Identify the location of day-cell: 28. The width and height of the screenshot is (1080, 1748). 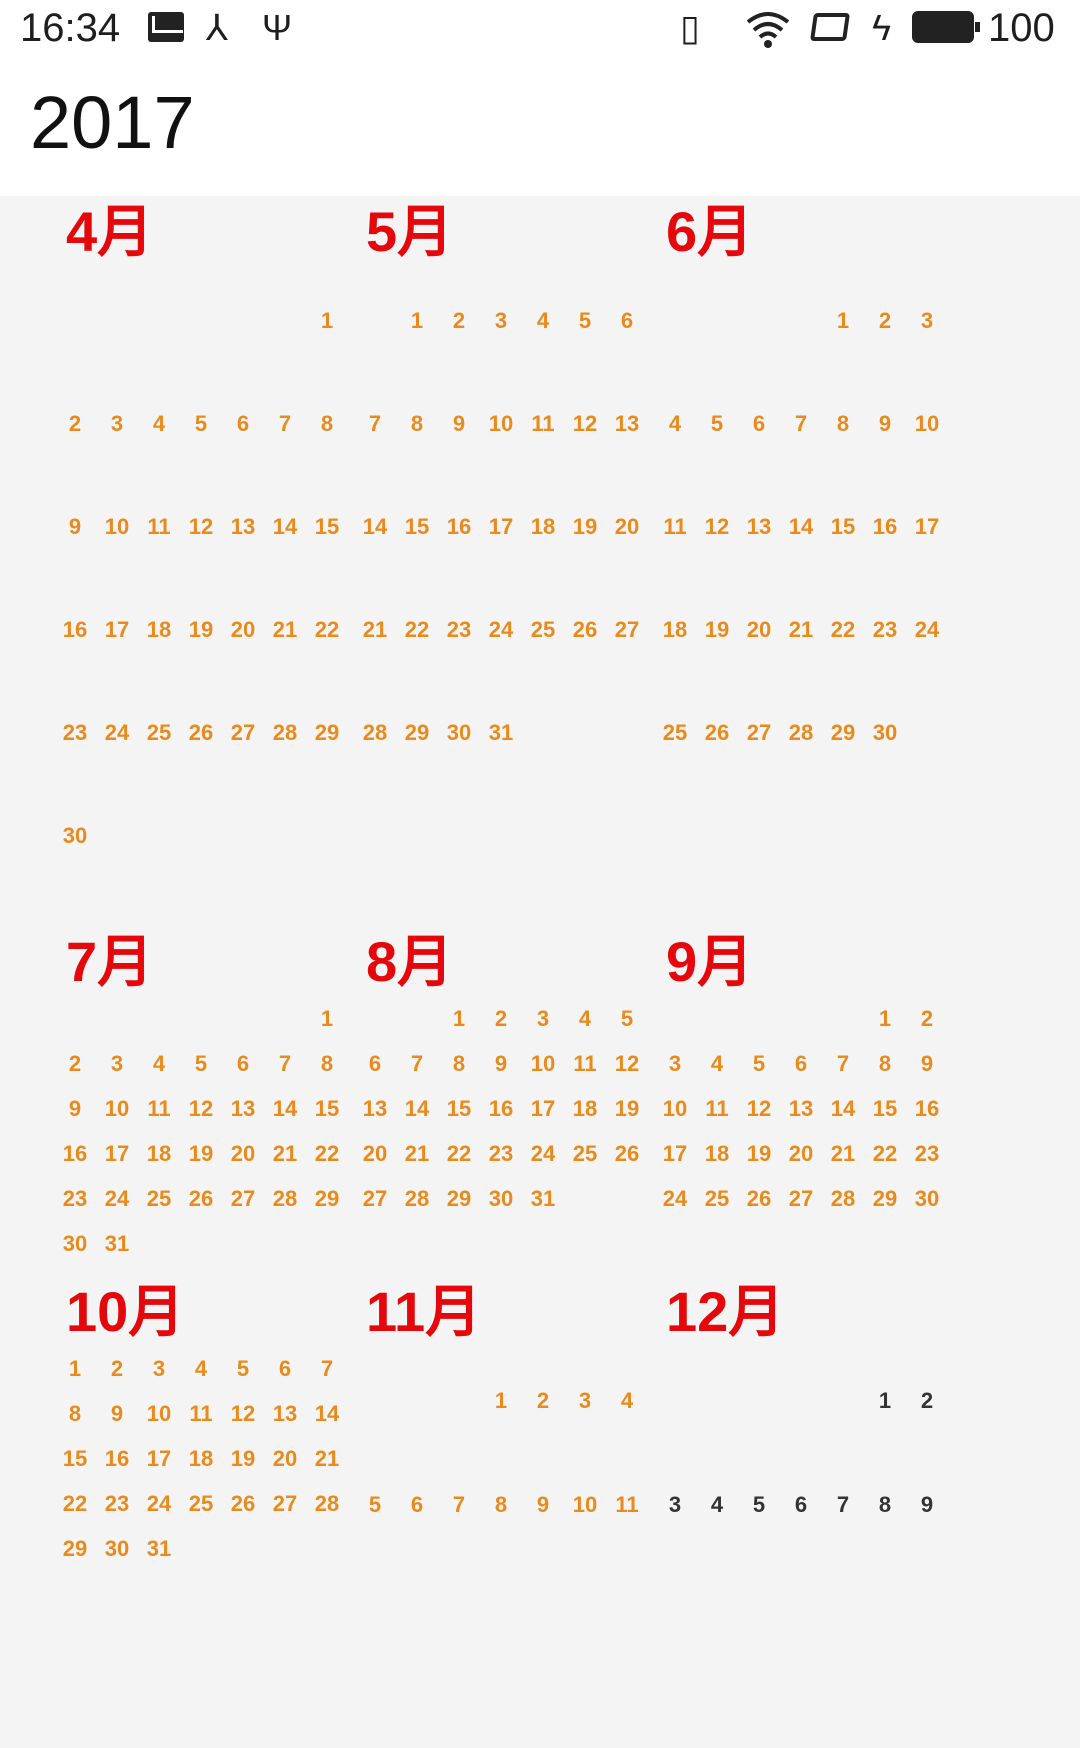
(285, 733).